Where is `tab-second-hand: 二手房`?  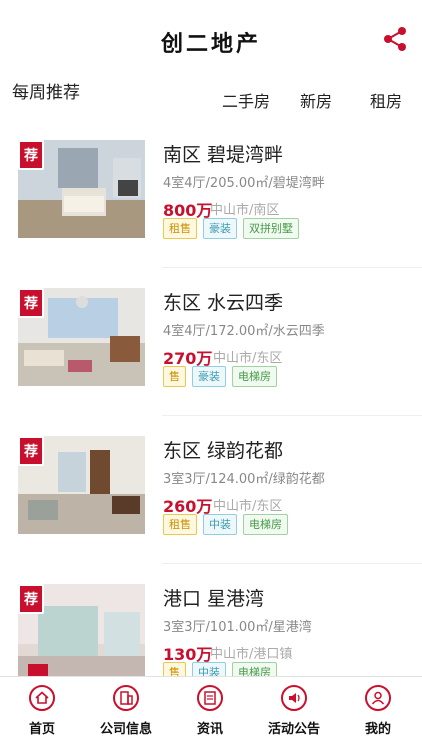
tab-second-hand: 二手房 is located at coordinates (246, 100).